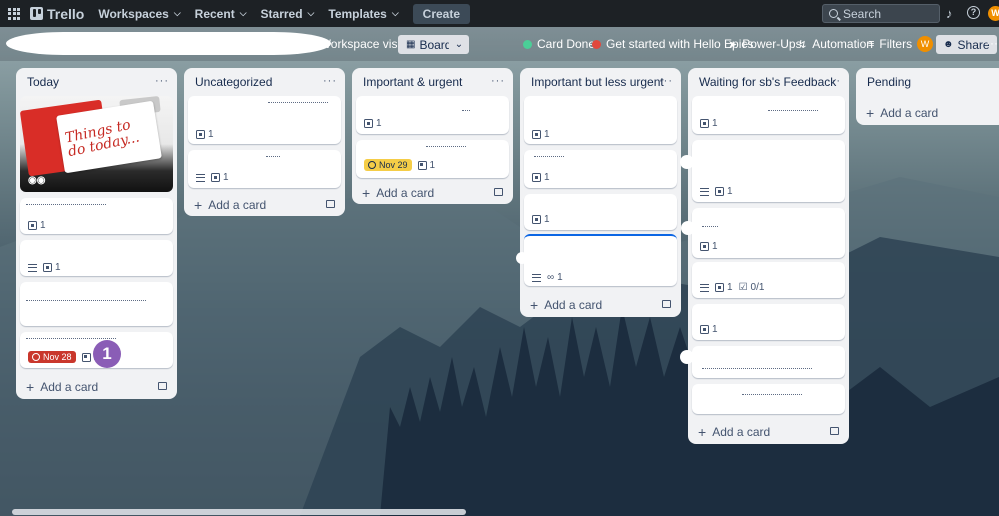 This screenshot has height=516, width=999. I want to click on due-date-badge: Nov 28, so click(52, 357).